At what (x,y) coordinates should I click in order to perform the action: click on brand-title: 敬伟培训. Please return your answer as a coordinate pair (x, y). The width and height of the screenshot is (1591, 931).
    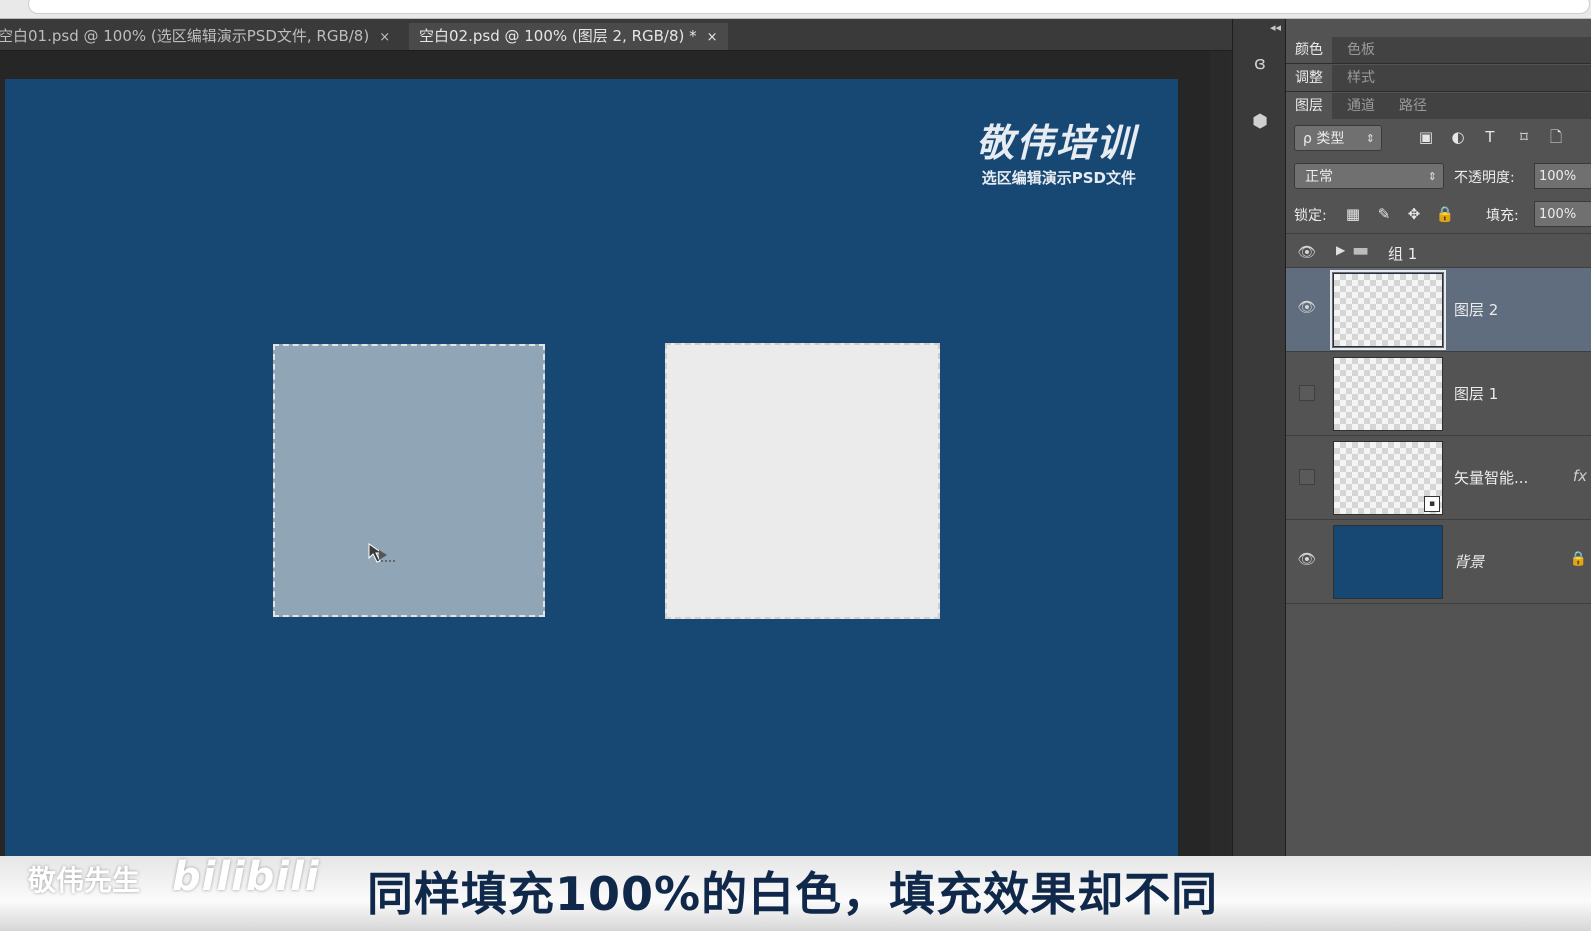
    Looking at the image, I should click on (1055, 142).